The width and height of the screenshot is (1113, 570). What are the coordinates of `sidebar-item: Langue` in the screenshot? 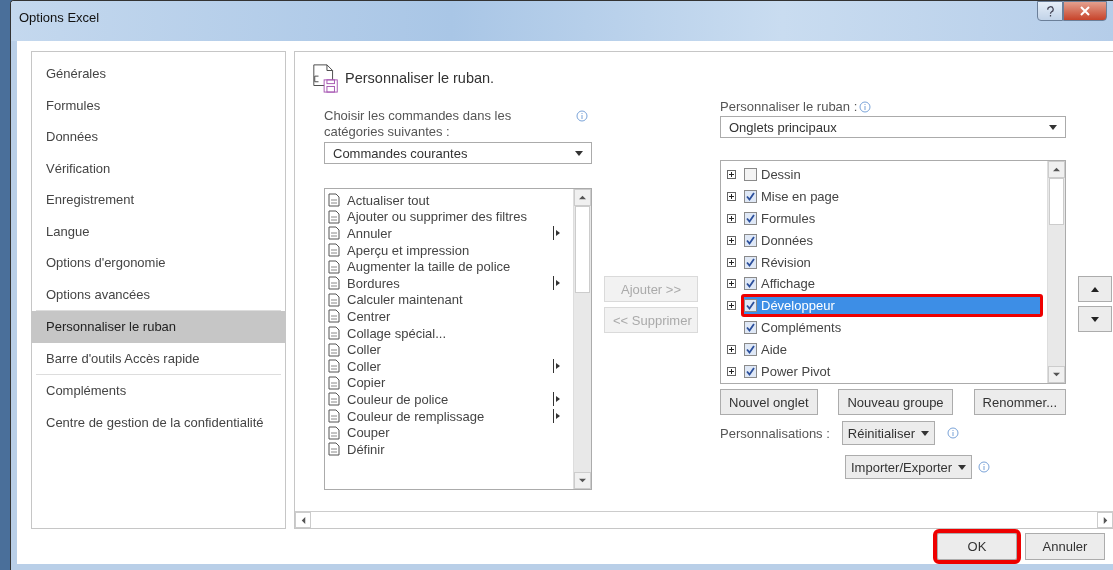 It's located at (158, 231).